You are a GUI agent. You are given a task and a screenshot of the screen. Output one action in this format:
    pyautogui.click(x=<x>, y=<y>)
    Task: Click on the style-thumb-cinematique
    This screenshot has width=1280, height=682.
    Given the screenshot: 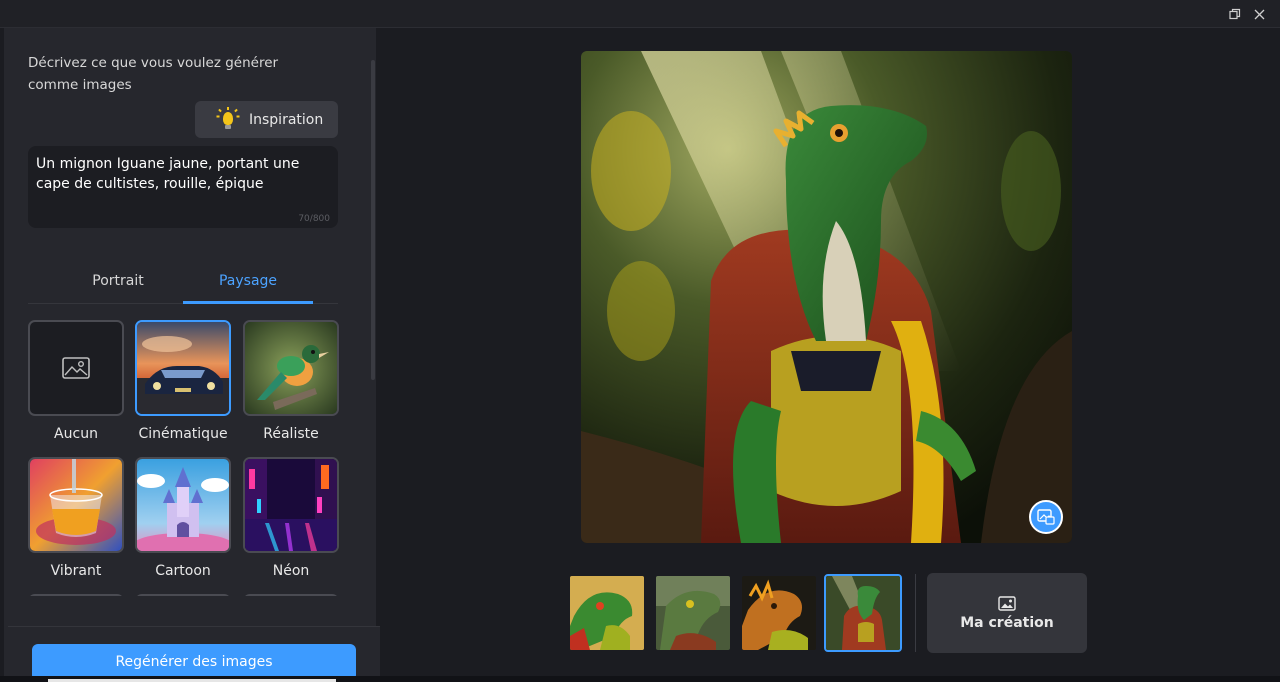 What is the action you would take?
    pyautogui.click(x=183, y=368)
    